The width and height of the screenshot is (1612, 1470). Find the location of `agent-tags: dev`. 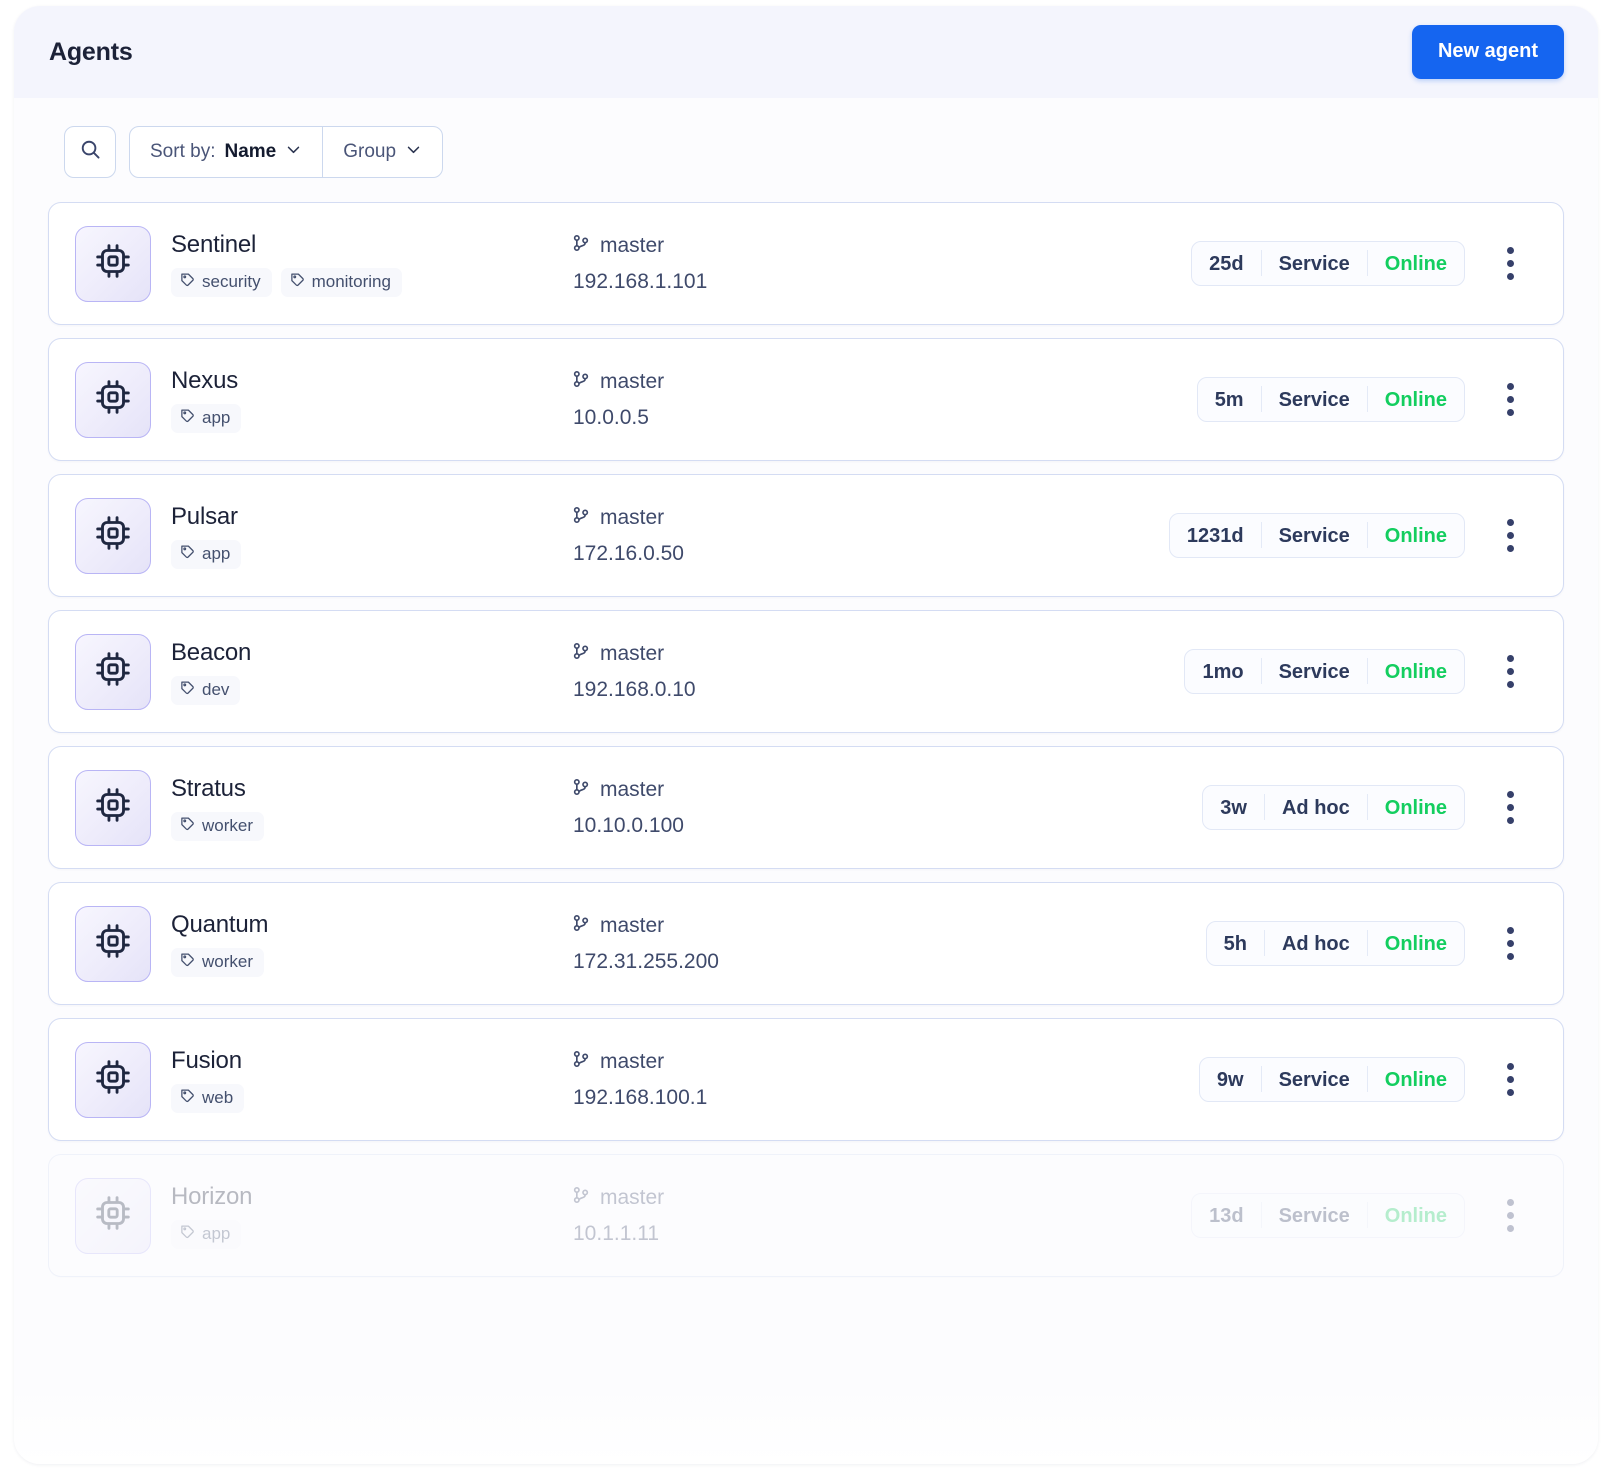

agent-tags: dev is located at coordinates (211, 690).